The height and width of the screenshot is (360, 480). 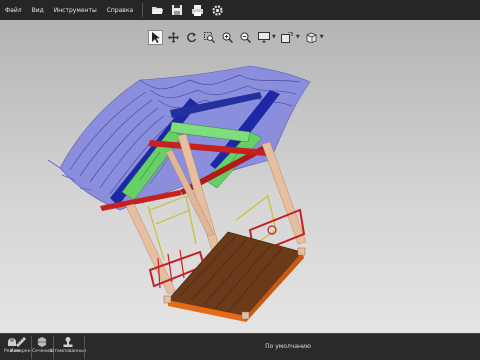 I want to click on menu-help: Справка, so click(x=120, y=10).